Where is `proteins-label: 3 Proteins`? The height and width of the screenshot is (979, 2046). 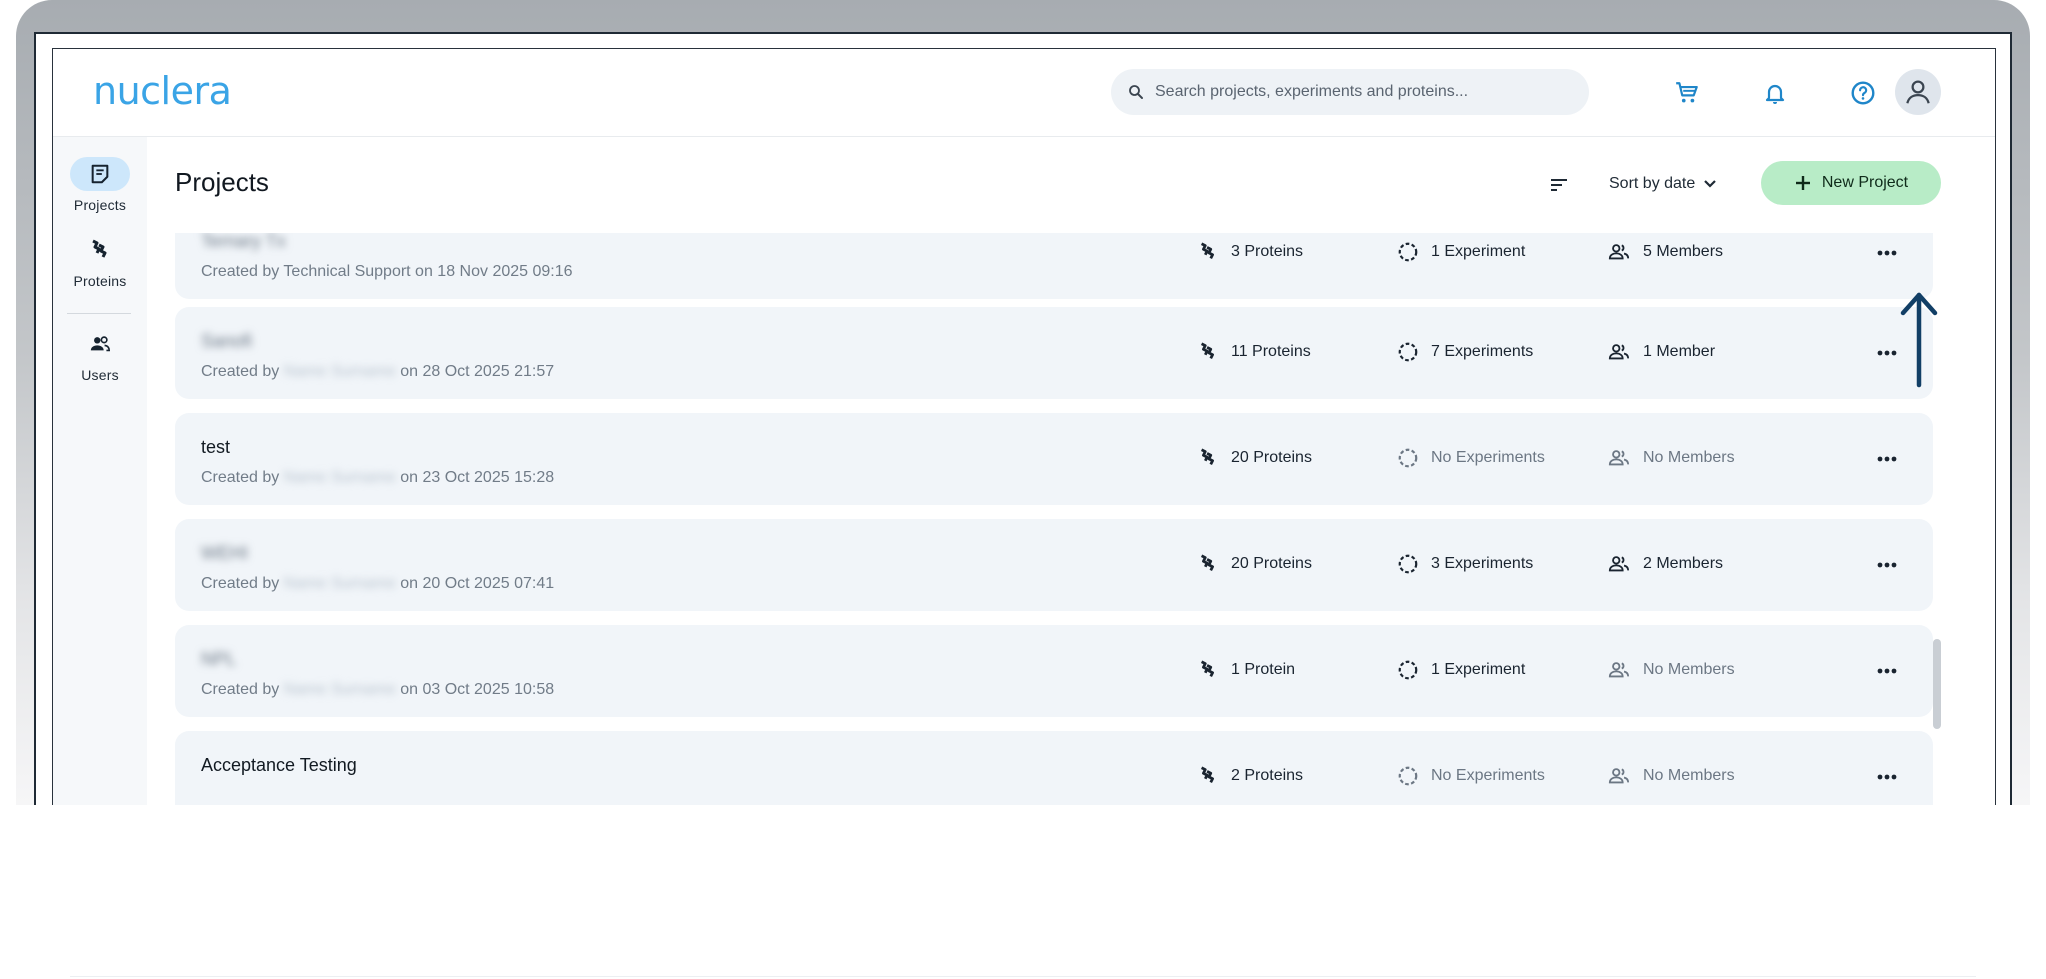
proteins-label: 3 Proteins is located at coordinates (1267, 251).